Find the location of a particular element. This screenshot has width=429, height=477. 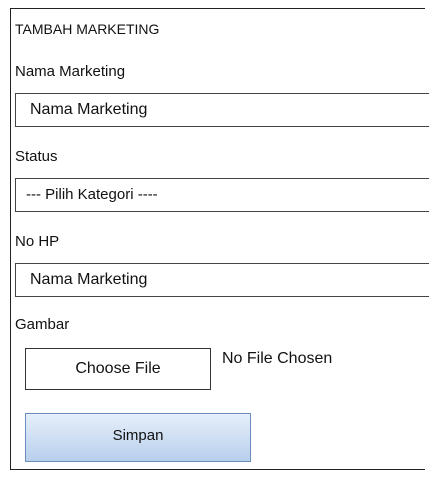

file-status-text: No File Chosen is located at coordinates (277, 358).